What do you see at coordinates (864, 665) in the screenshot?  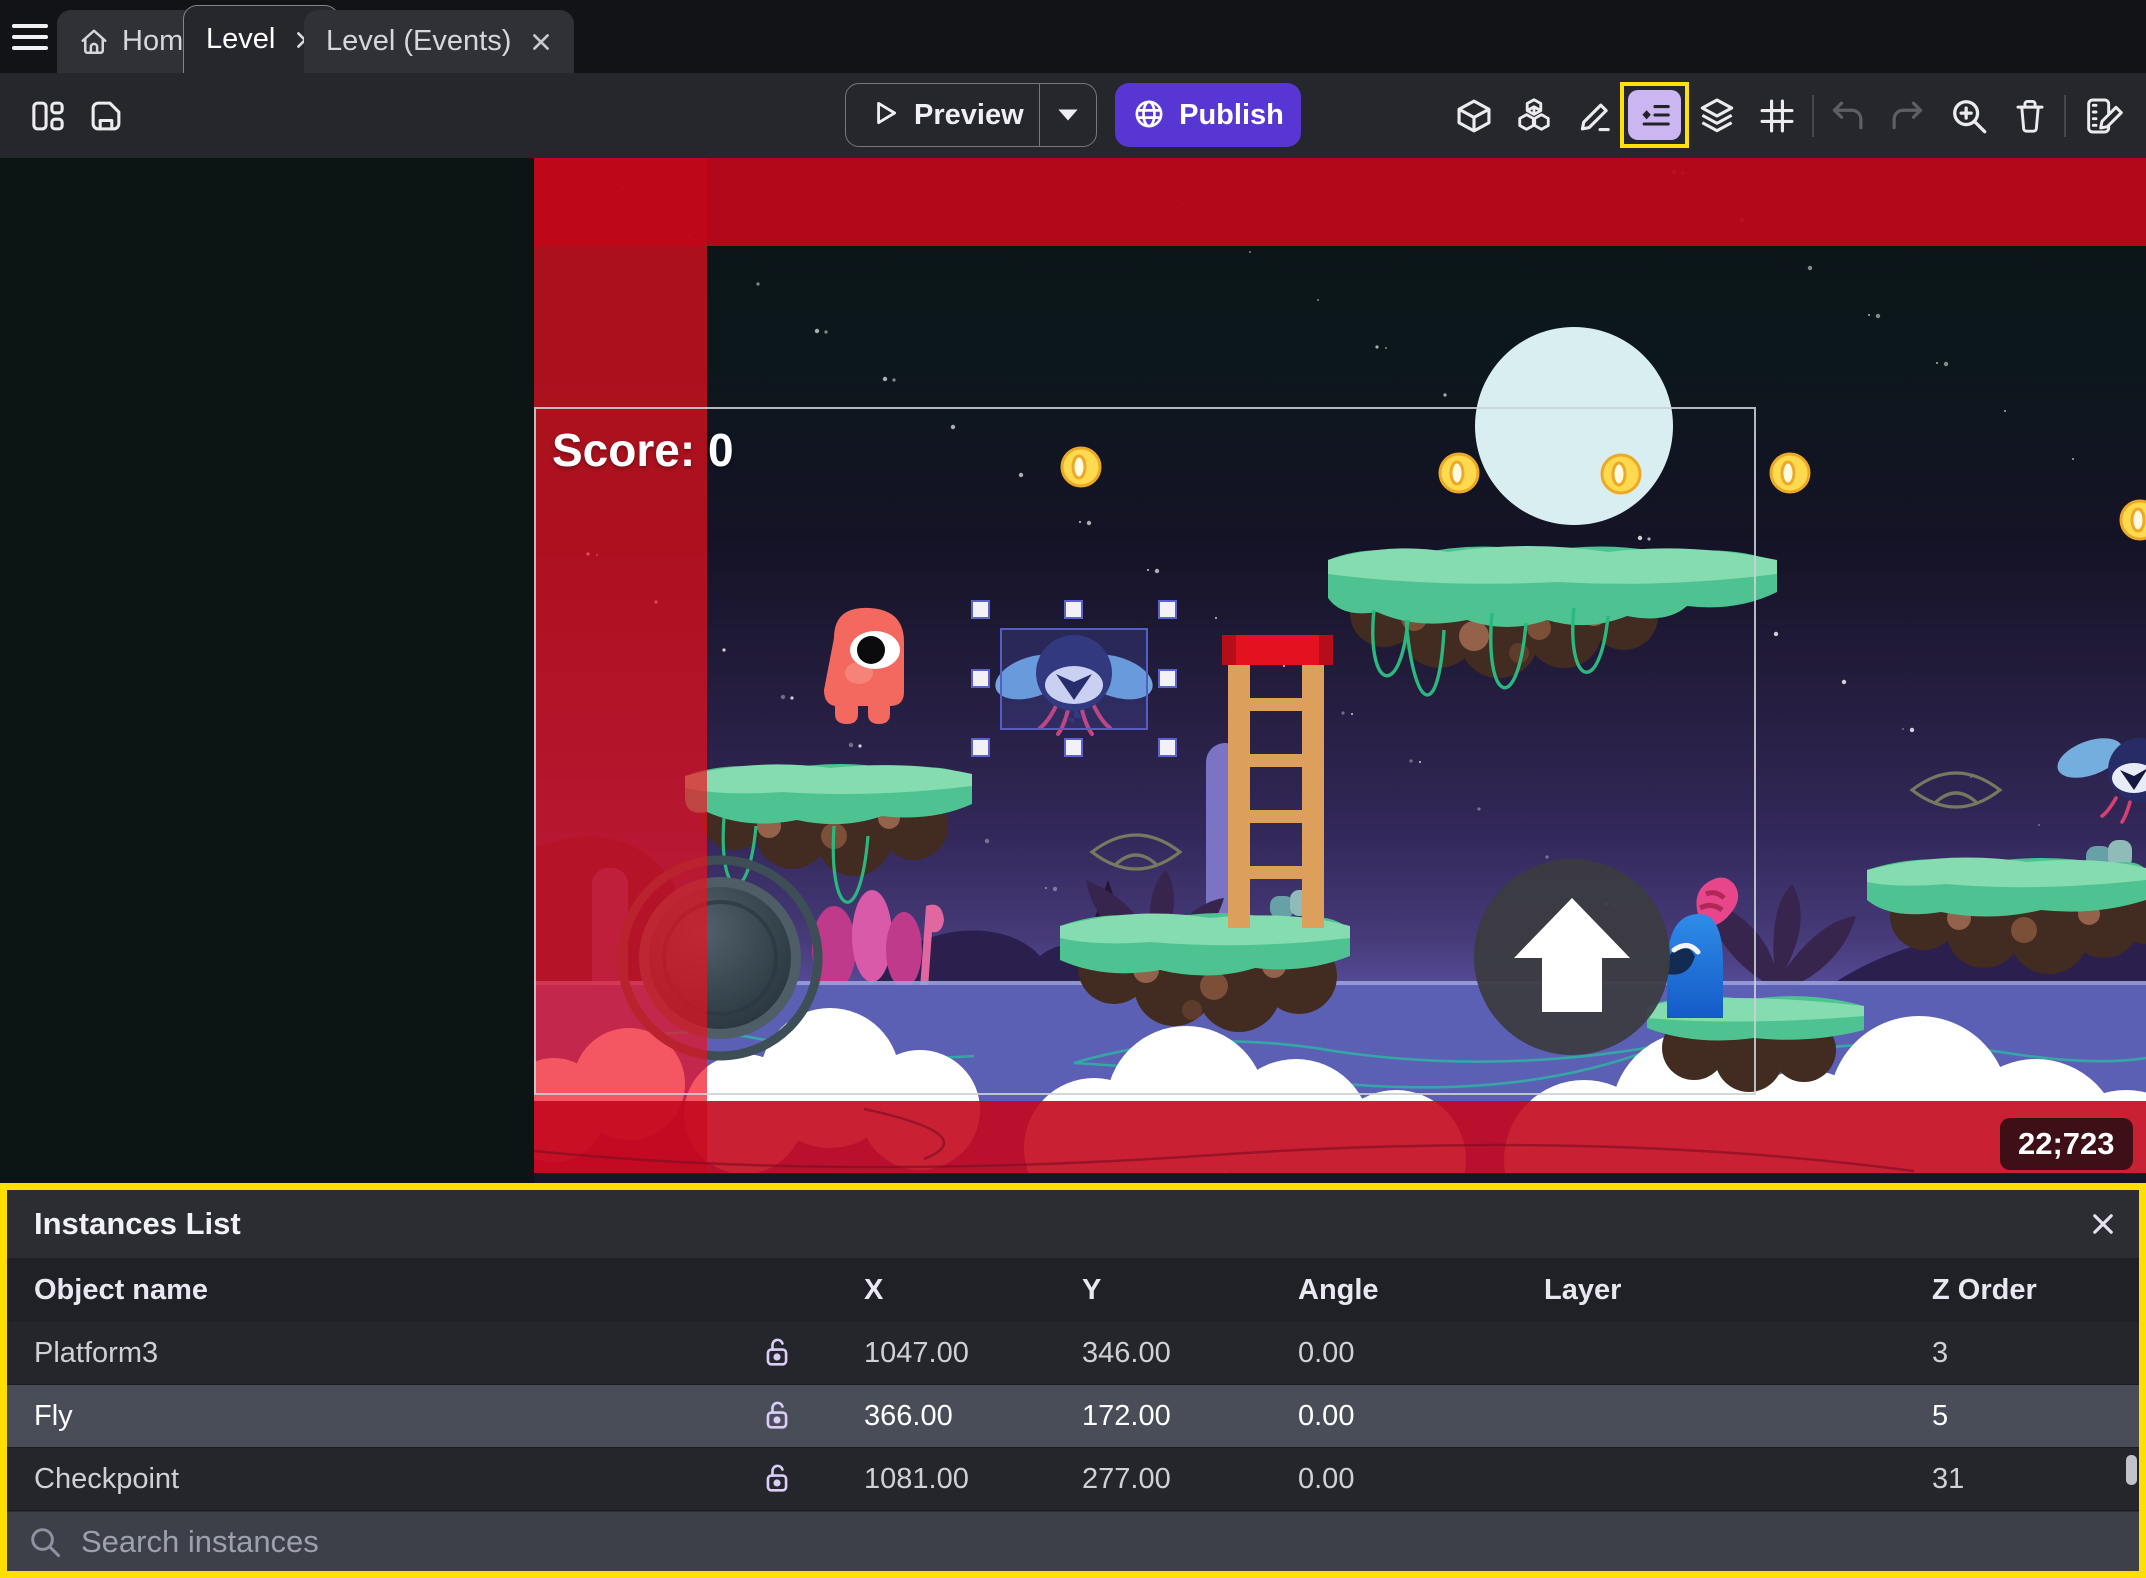 I see `player-character-object` at bounding box center [864, 665].